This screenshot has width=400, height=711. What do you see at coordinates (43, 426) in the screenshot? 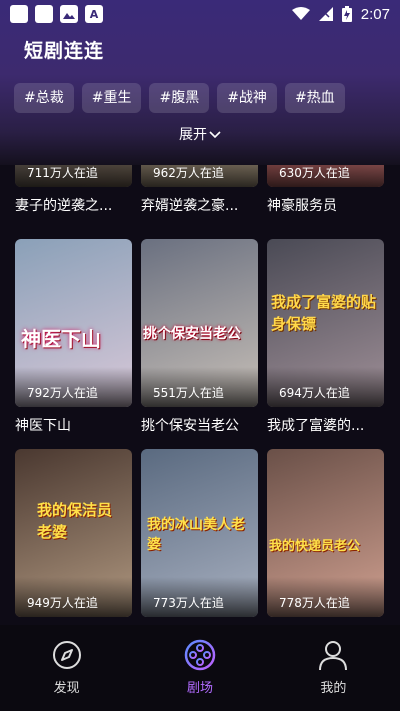
I see `drama-title: 神医下山` at bounding box center [43, 426].